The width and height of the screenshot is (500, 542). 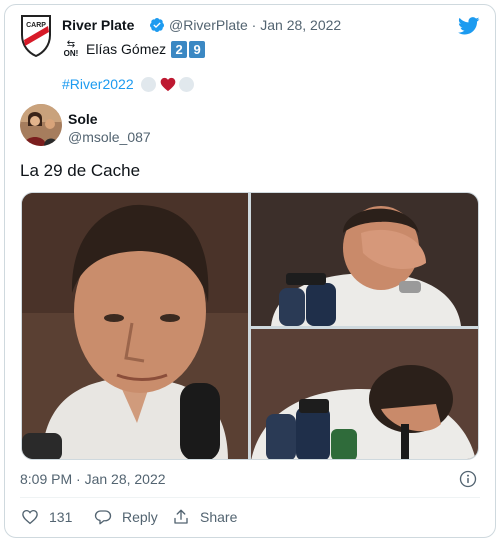 What do you see at coordinates (109, 137) in the screenshot?
I see `reply-author-handle: @msole_087` at bounding box center [109, 137].